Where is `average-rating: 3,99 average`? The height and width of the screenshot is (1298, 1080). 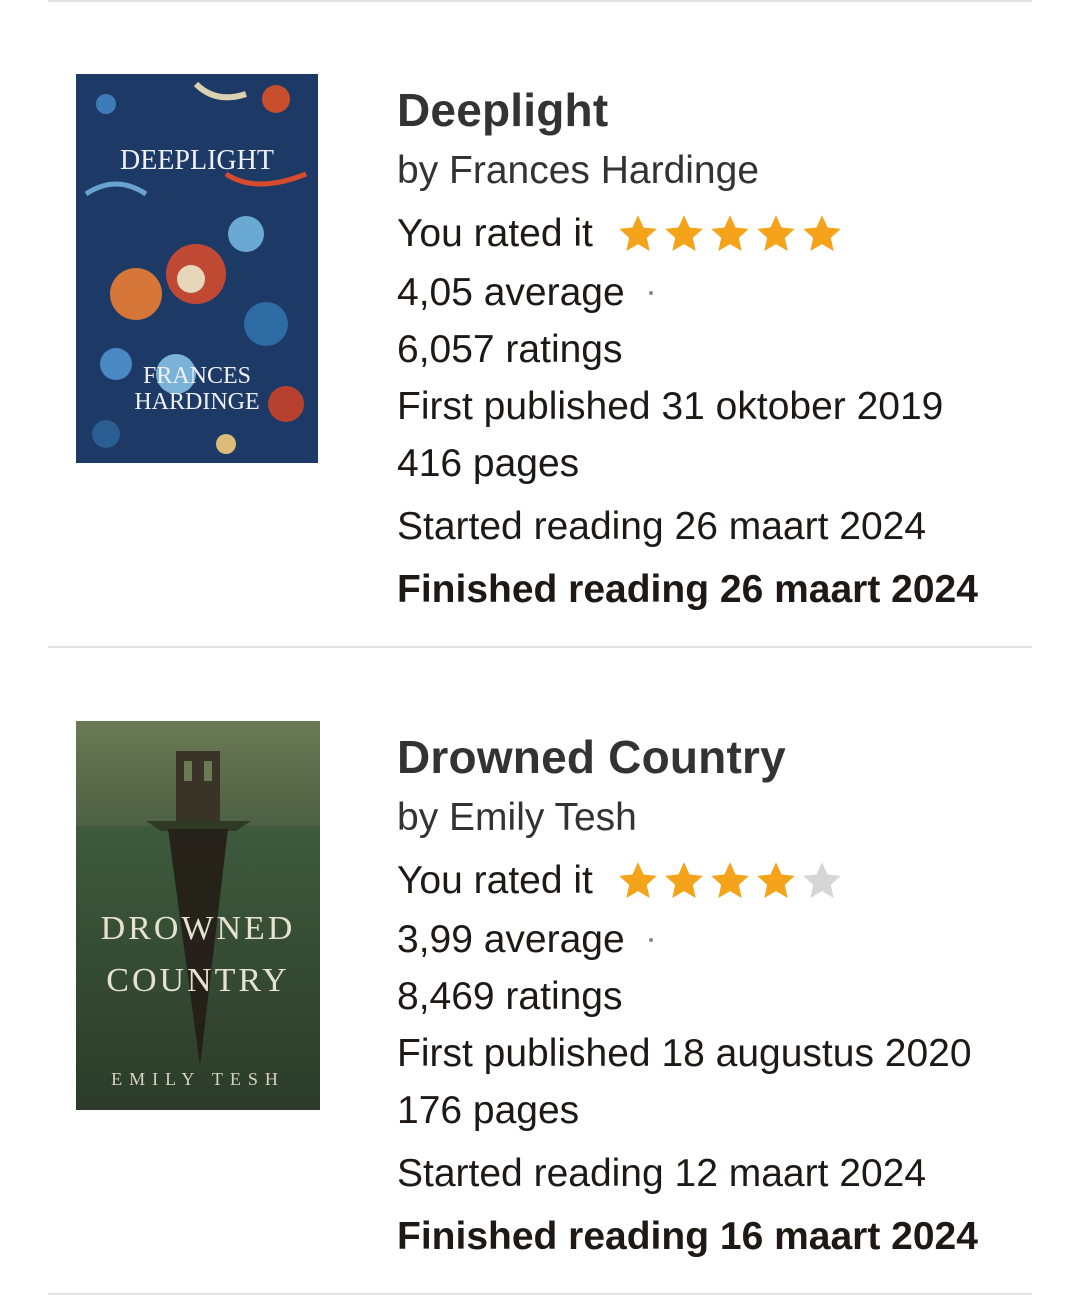 average-rating: 3,99 average is located at coordinates (727, 939).